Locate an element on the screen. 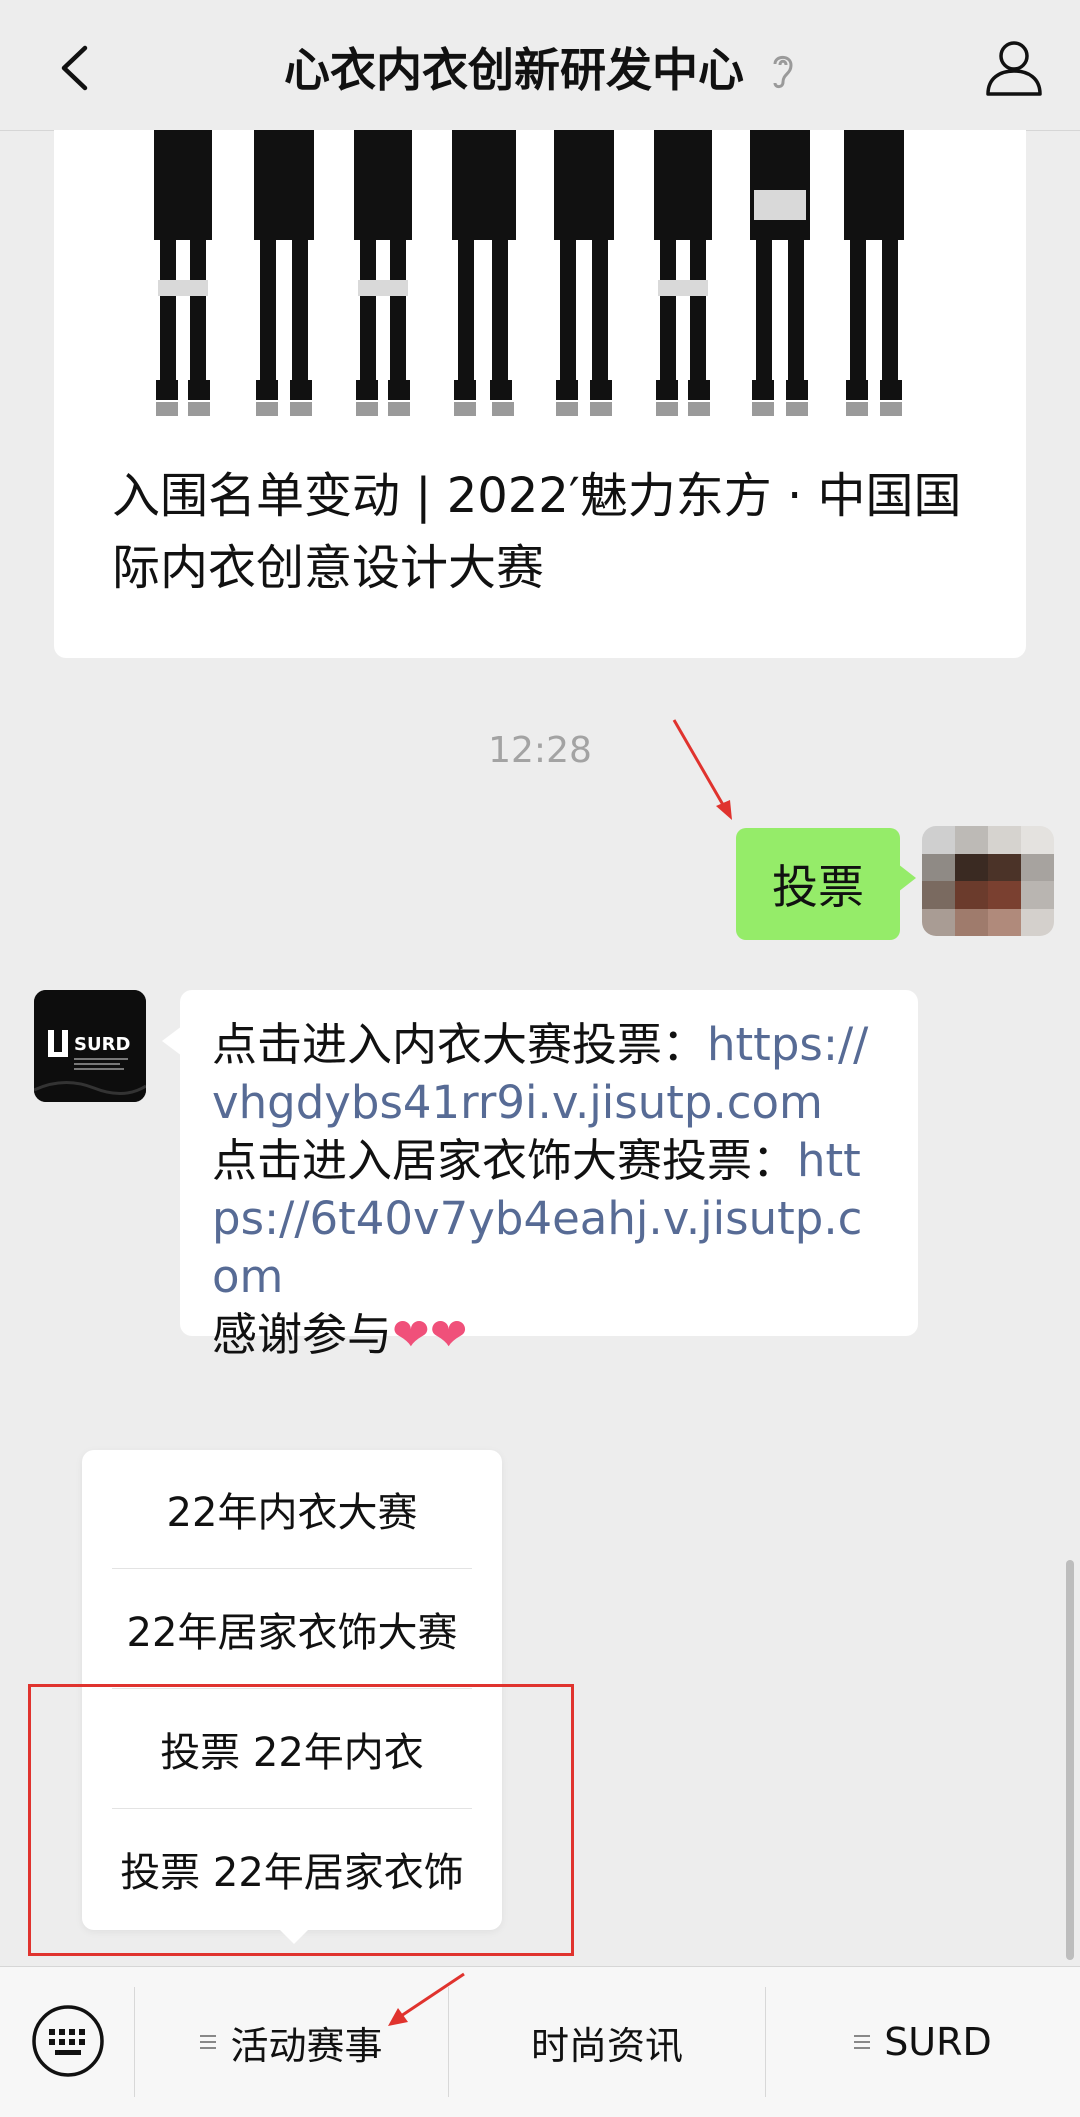 This screenshot has width=1080, height=2117. tab-fashion-news-label: 时尚资讯 is located at coordinates (606, 2045).